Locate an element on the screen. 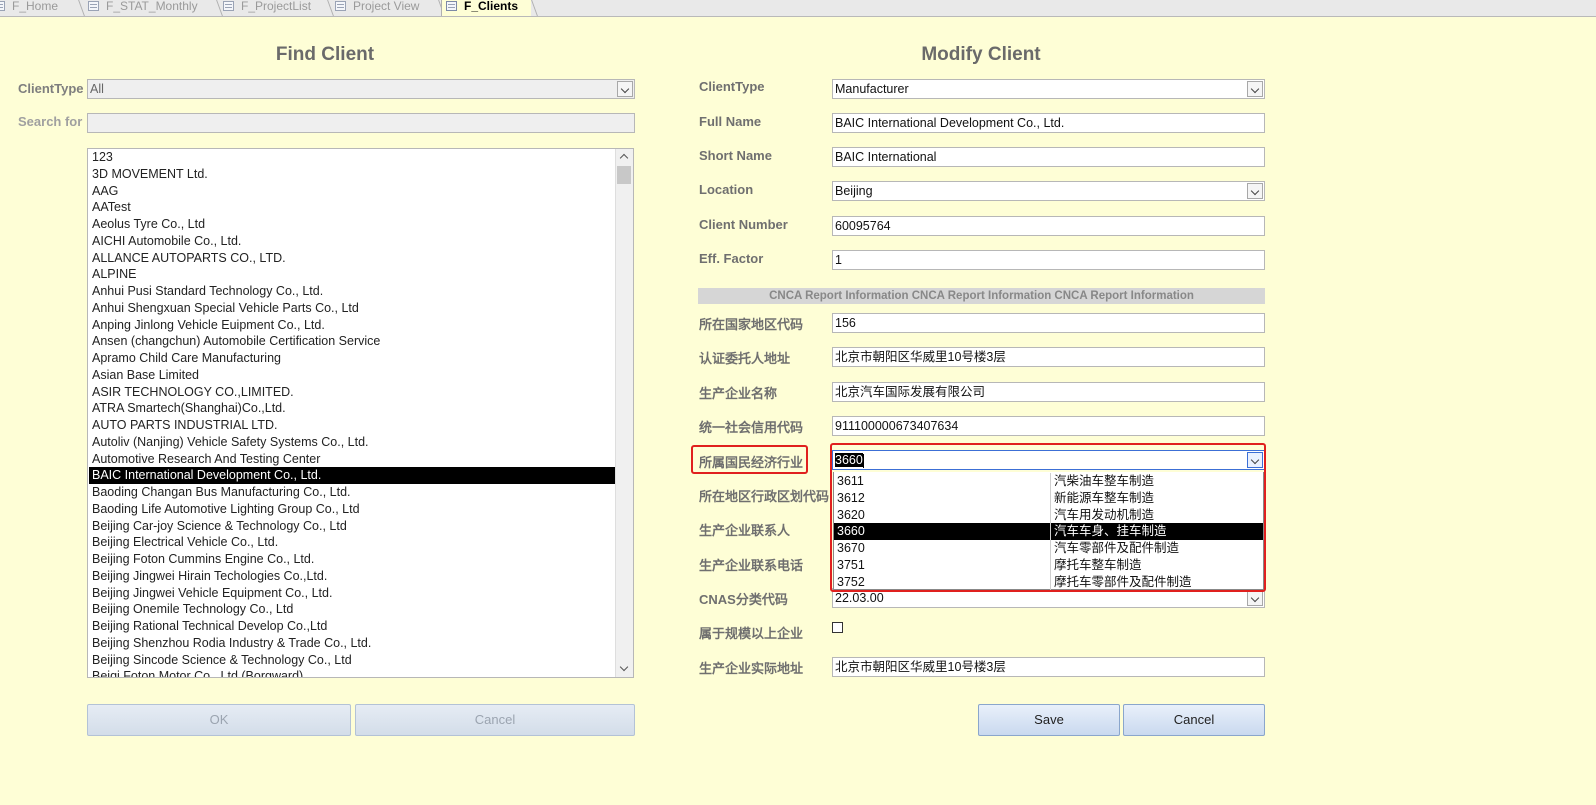 The width and height of the screenshot is (1596, 805). list-item: ALLANCE AUTOPARTS CO., LTD. is located at coordinates (354, 258).